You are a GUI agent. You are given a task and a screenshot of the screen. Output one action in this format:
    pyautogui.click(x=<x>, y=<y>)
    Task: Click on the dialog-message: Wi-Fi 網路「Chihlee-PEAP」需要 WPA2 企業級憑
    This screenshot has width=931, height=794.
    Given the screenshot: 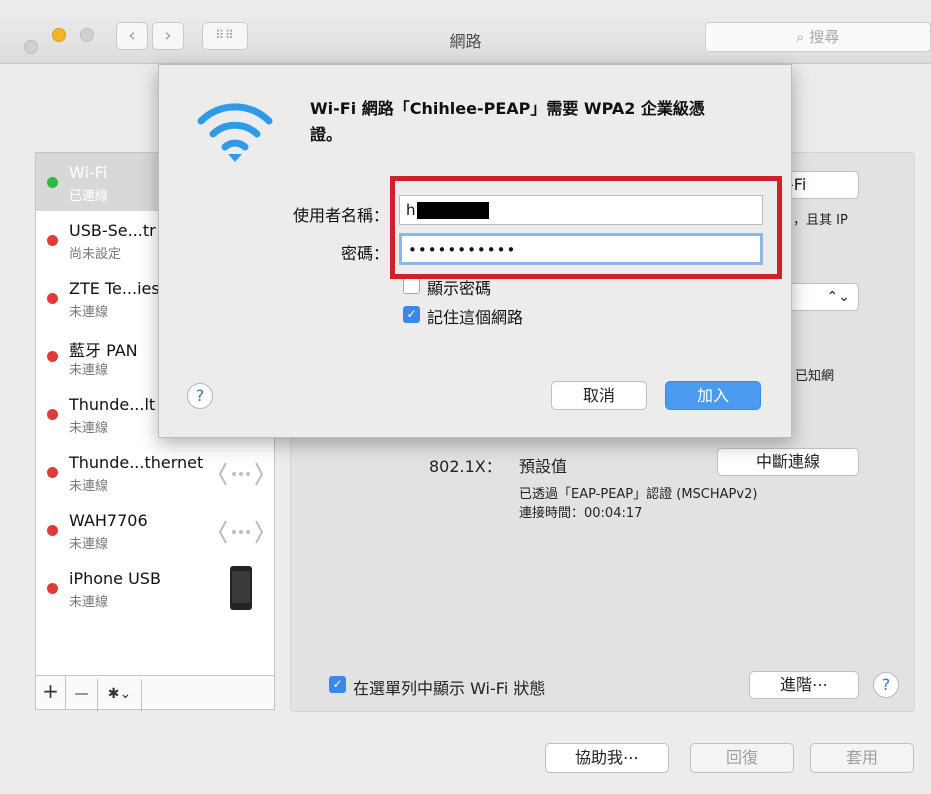 What is the action you would take?
    pyautogui.click(x=507, y=108)
    